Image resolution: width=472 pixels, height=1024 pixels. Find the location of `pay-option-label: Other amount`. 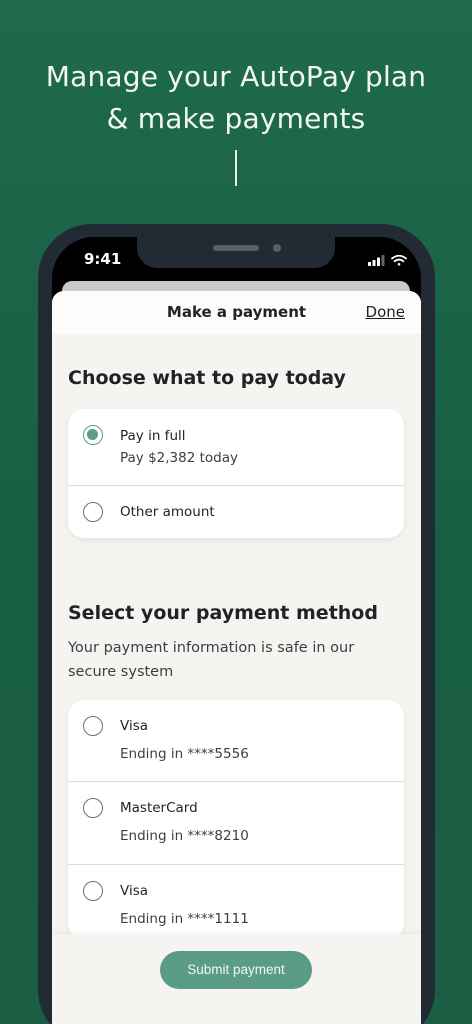

pay-option-label: Other amount is located at coordinates (167, 512).